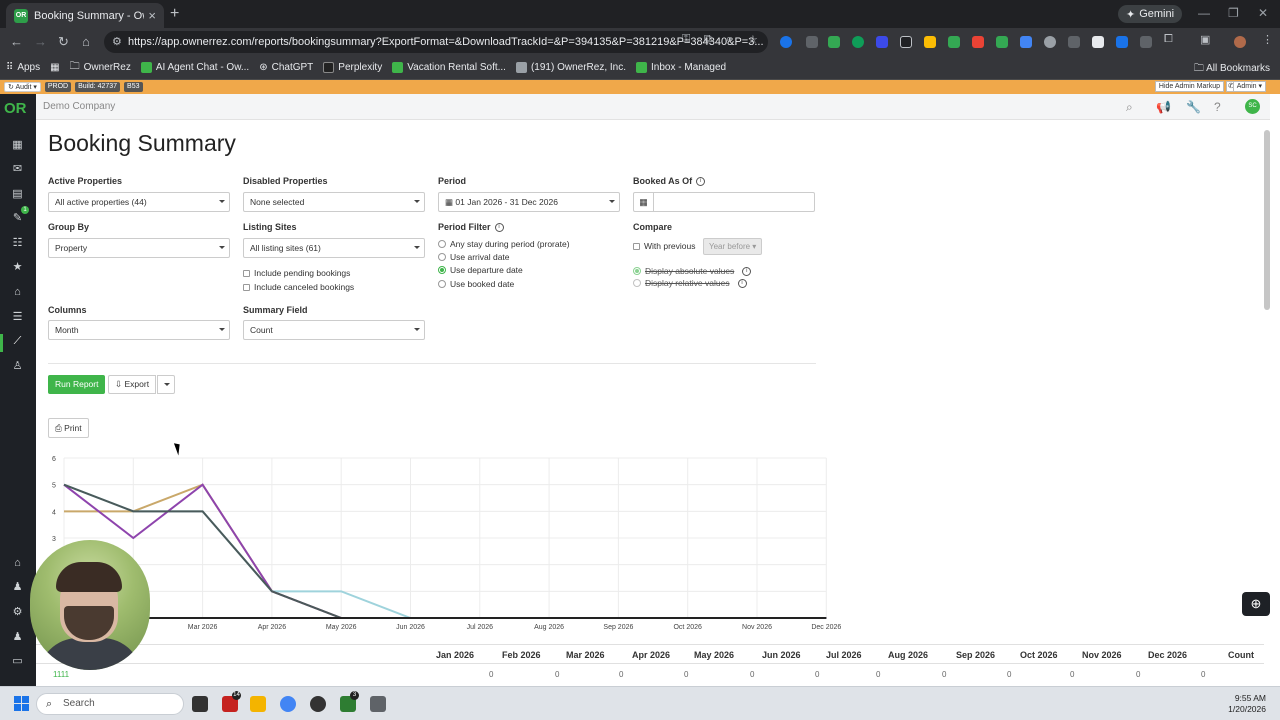 The height and width of the screenshot is (720, 1280). Describe the element at coordinates (1204, 13) in the screenshot. I see `minimize-icon: —` at that location.